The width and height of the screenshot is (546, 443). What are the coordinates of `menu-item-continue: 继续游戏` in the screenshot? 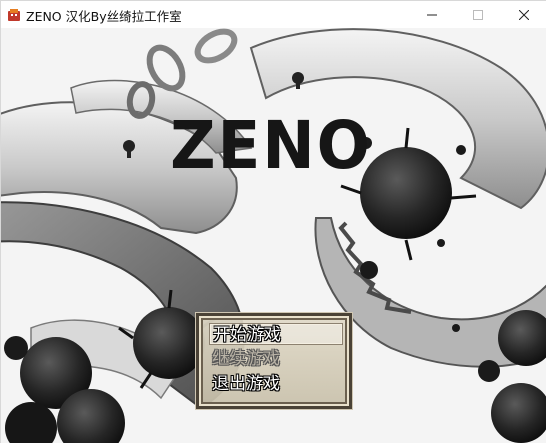 It's located at (276, 359).